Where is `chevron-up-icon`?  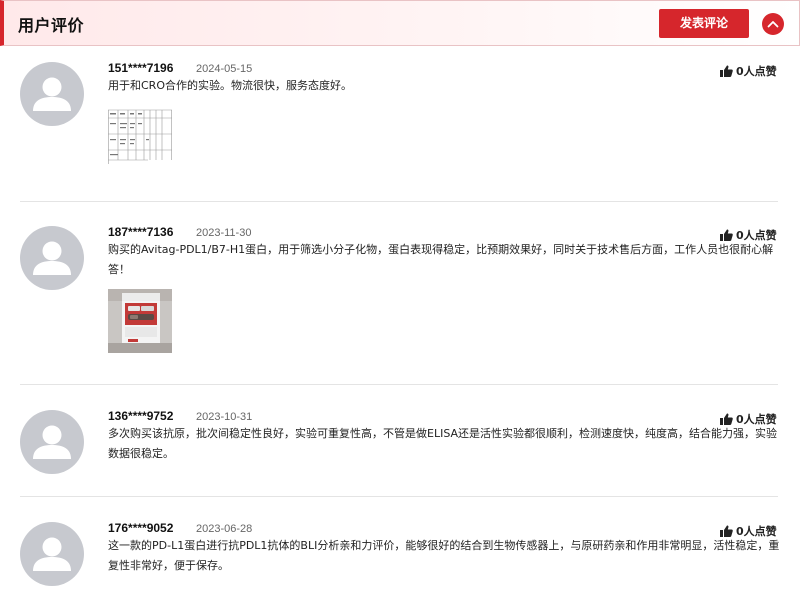 chevron-up-icon is located at coordinates (773, 24).